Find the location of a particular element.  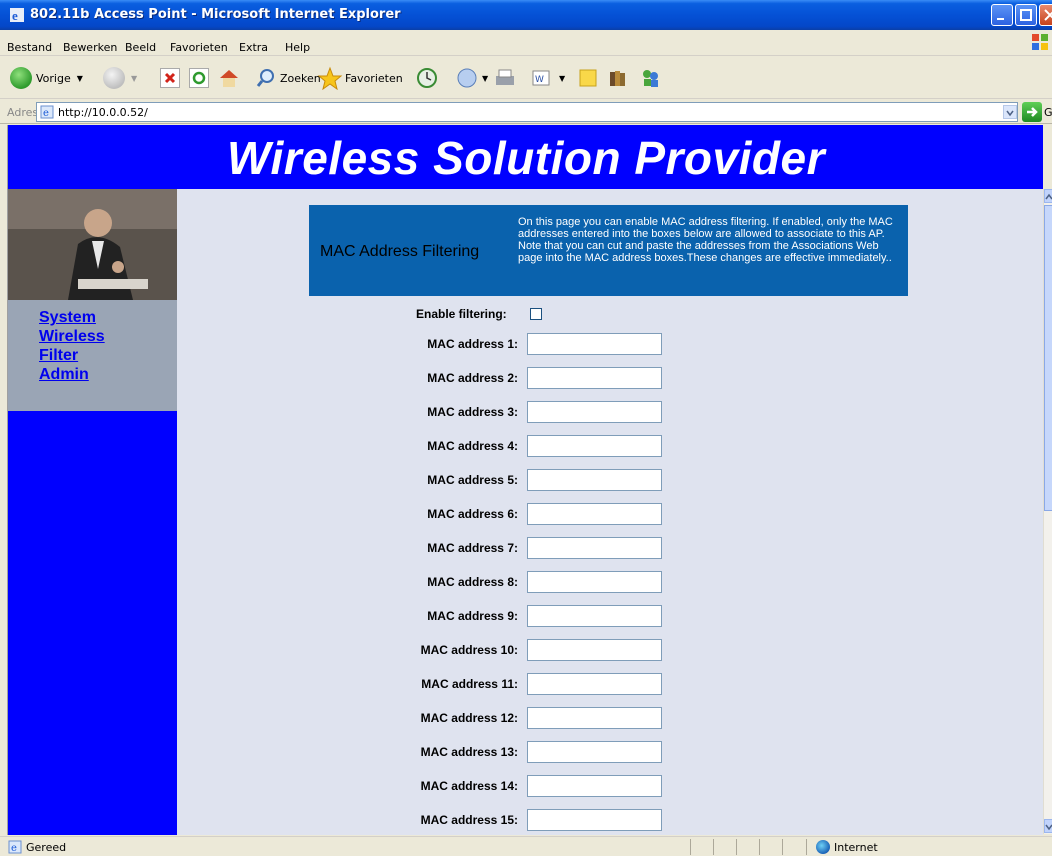

refresh-button is located at coordinates (199, 78).